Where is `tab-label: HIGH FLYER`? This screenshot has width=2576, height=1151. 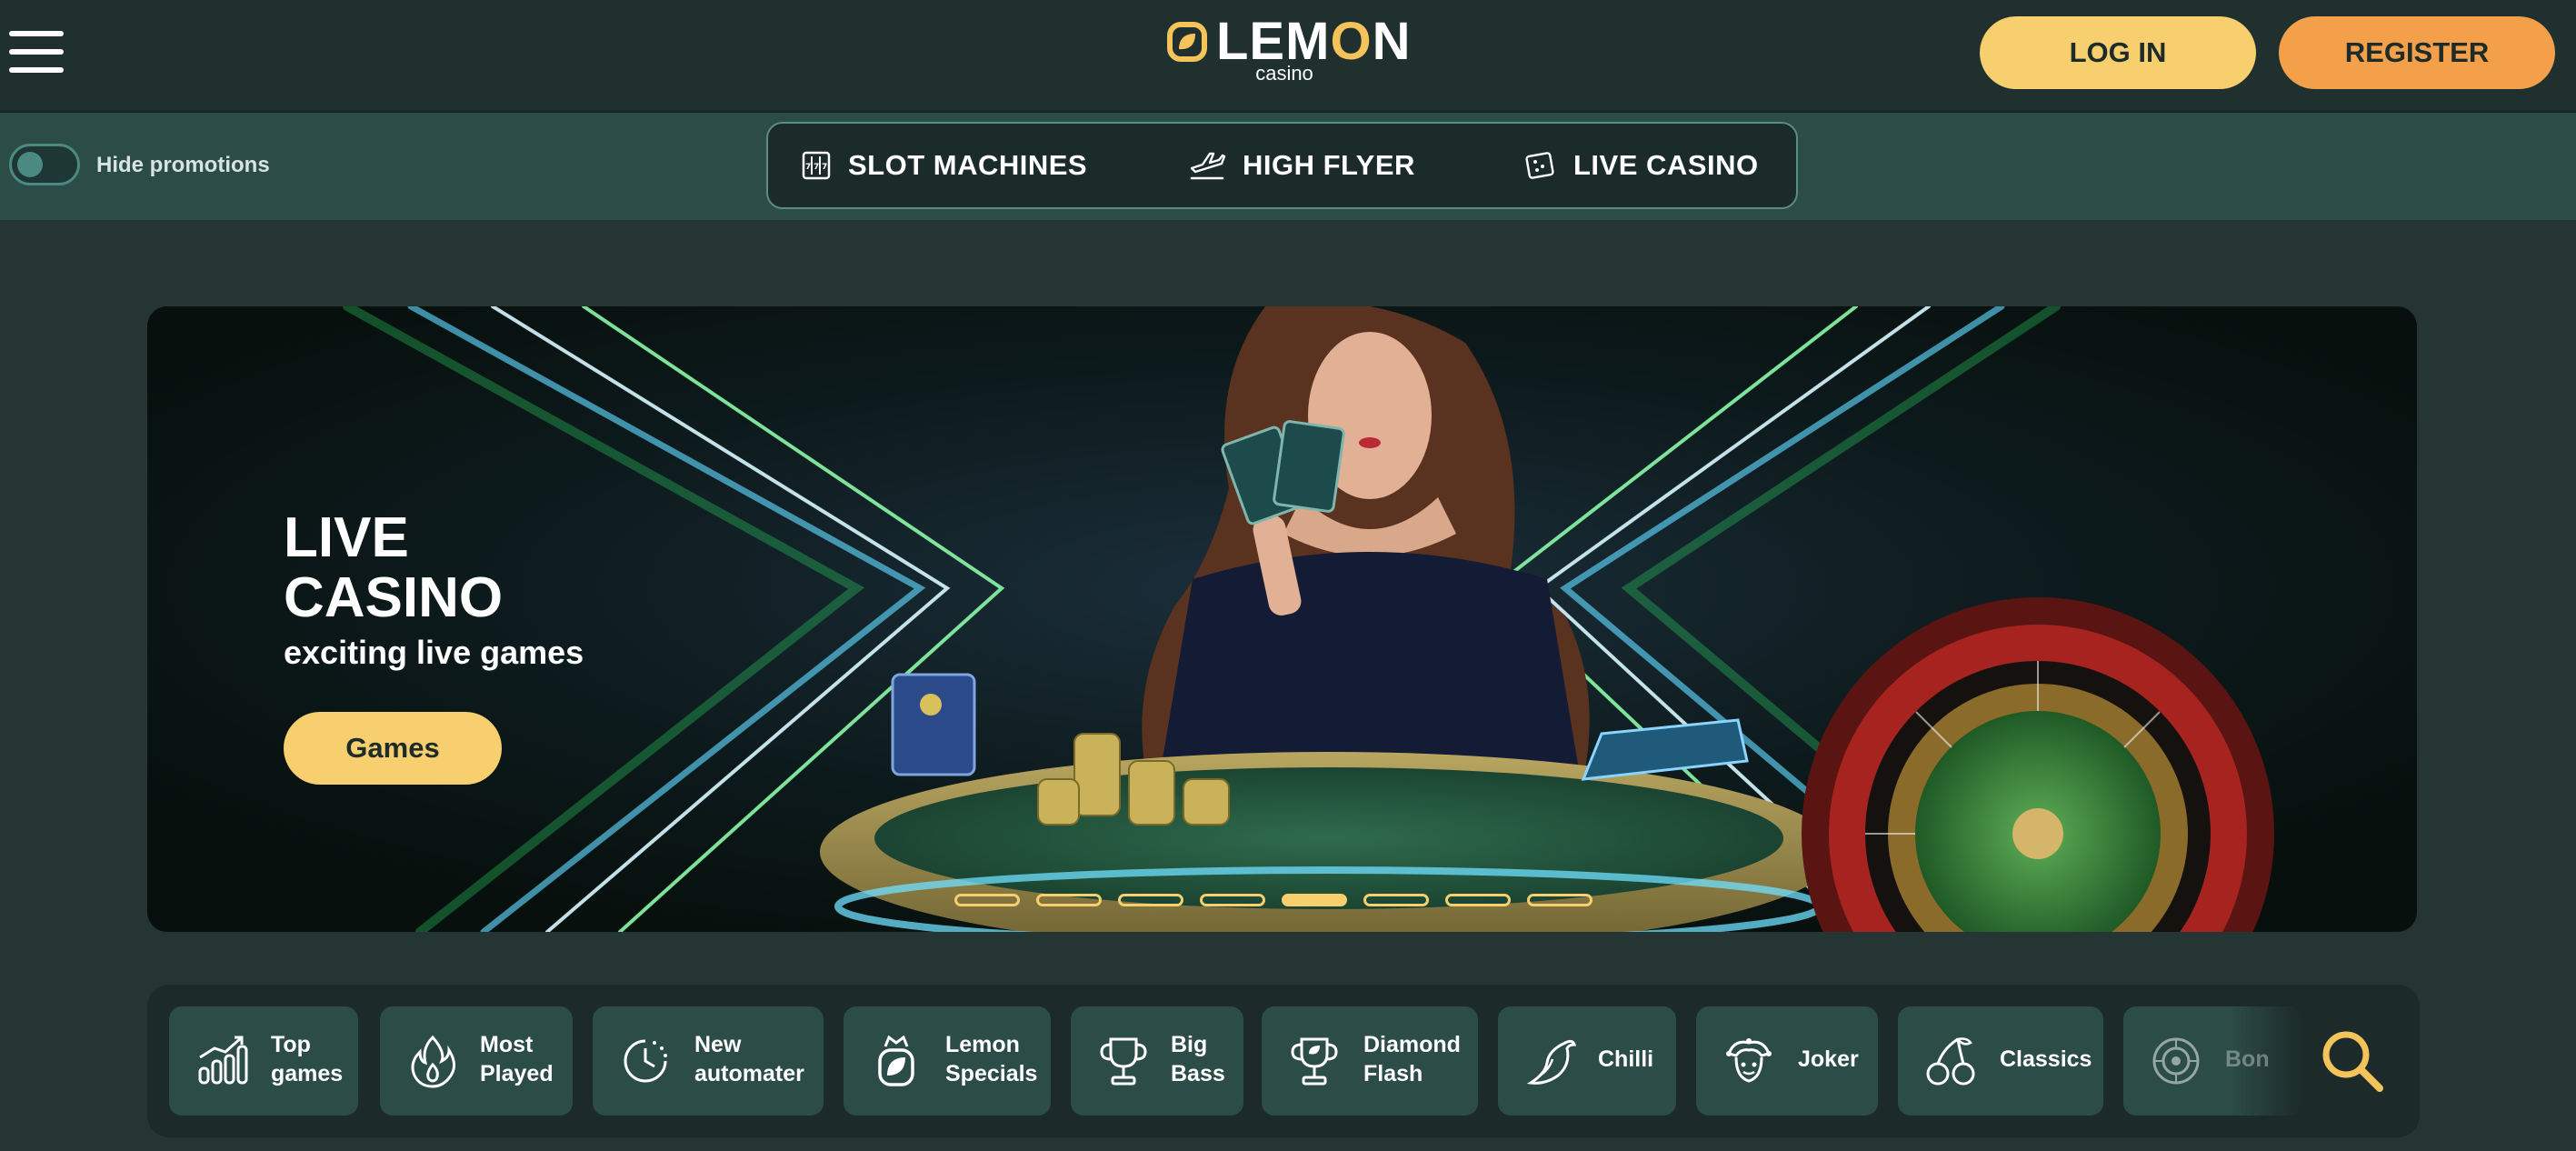 tab-label: HIGH FLYER is located at coordinates (1329, 165).